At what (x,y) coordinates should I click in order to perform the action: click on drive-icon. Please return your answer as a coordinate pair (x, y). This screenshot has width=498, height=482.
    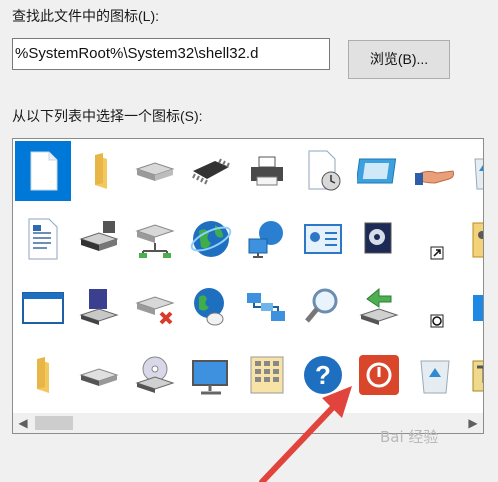
    Looking at the image, I should click on (155, 171).